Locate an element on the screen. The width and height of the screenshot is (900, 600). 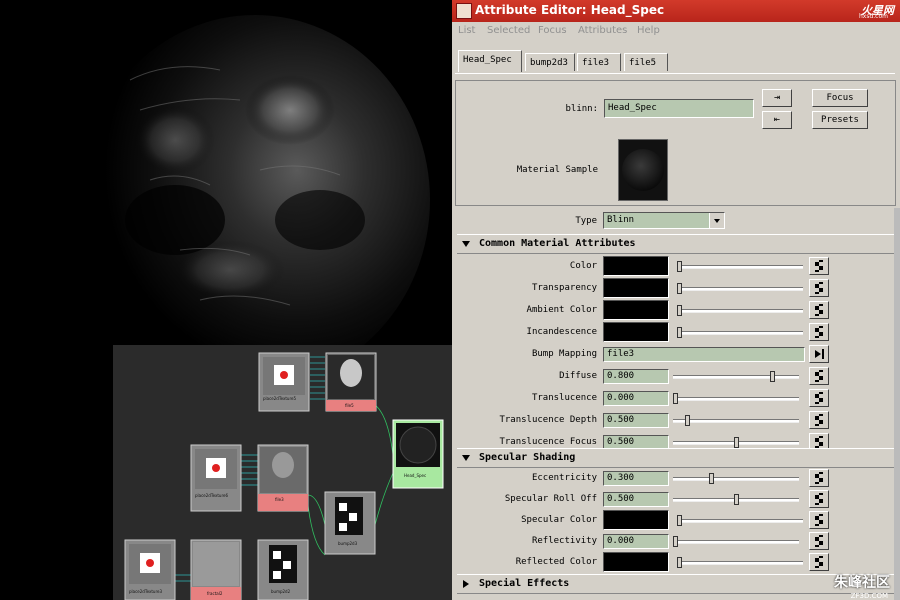
ambient-color-swatch is located at coordinates (636, 310).